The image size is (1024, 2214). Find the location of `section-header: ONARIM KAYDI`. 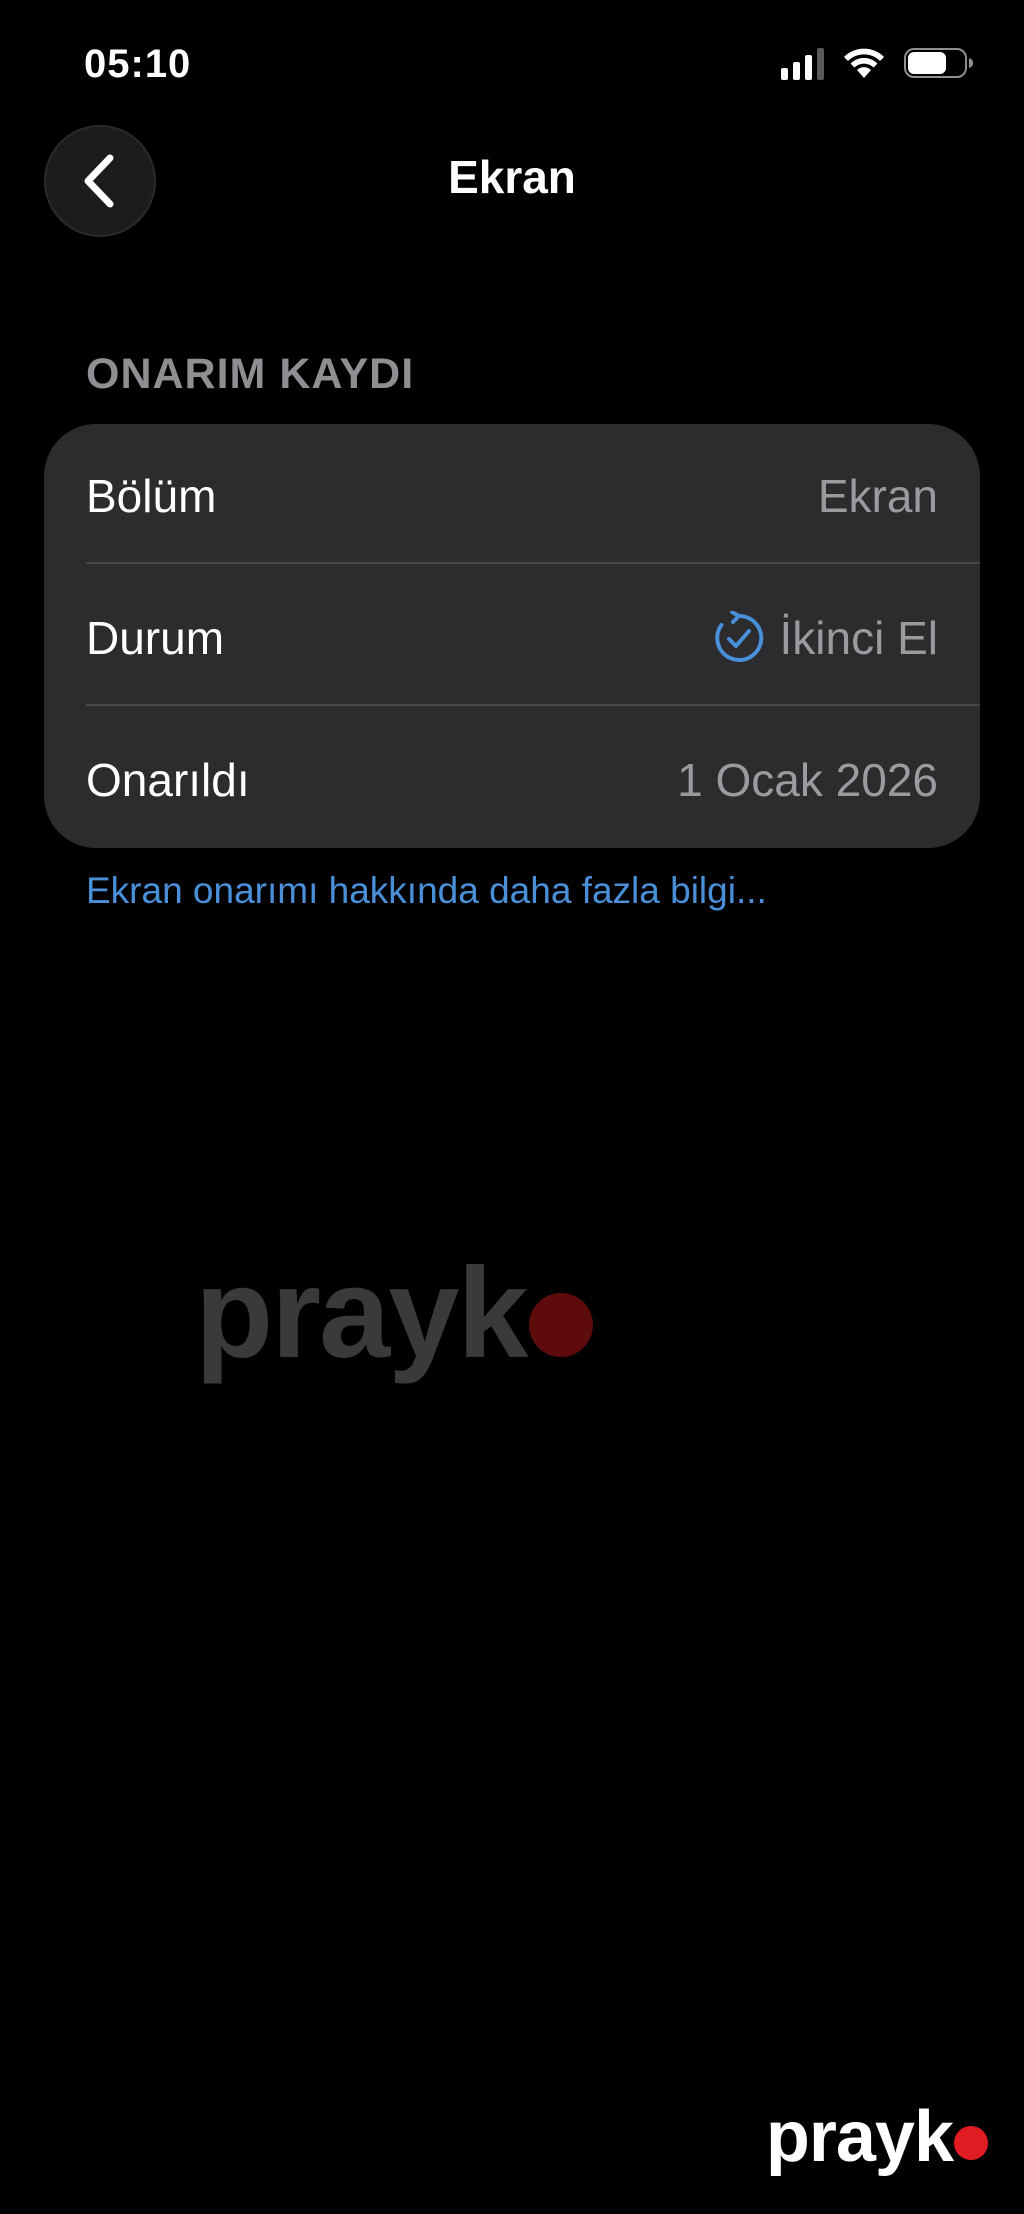

section-header: ONARIM KAYDI is located at coordinates (250, 374).